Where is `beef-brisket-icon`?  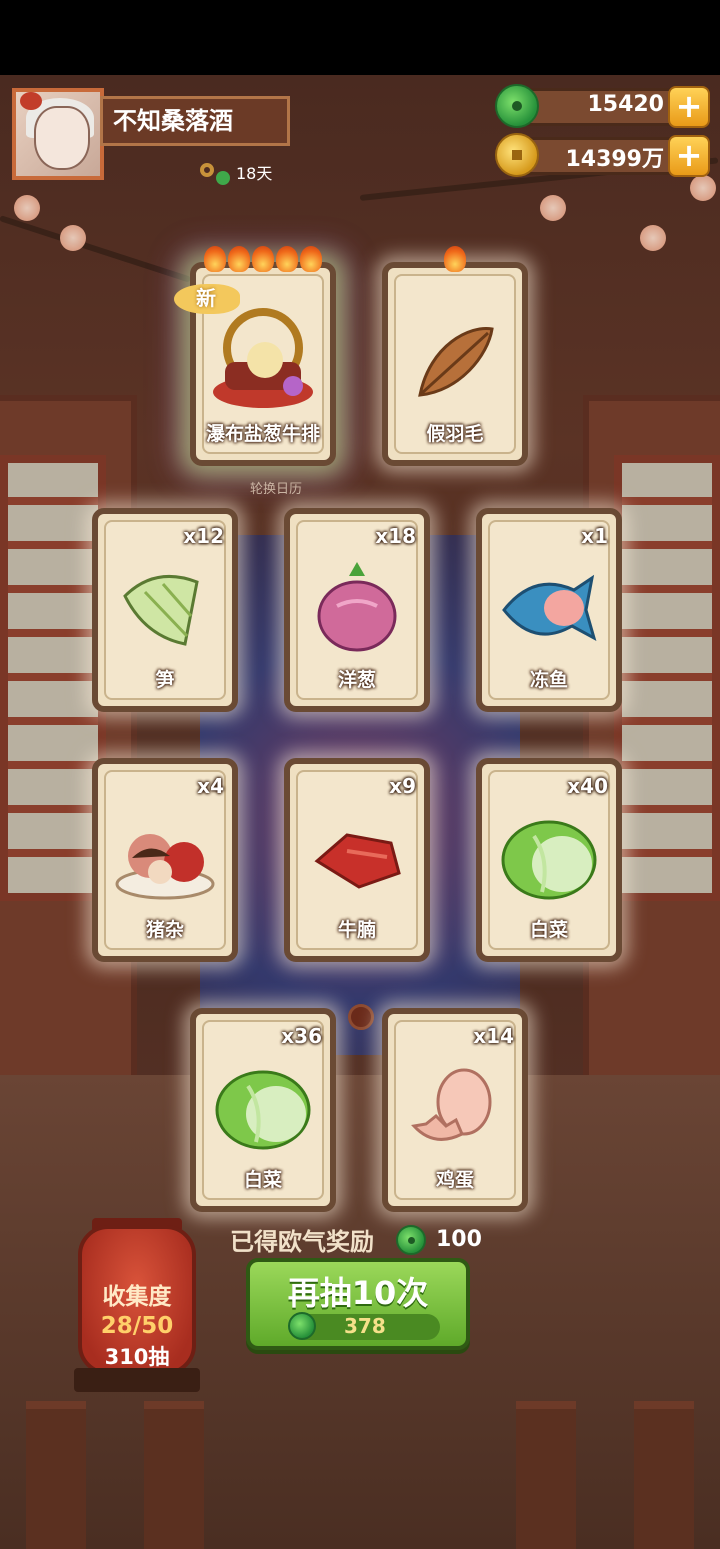 beef-brisket-icon is located at coordinates (357, 861).